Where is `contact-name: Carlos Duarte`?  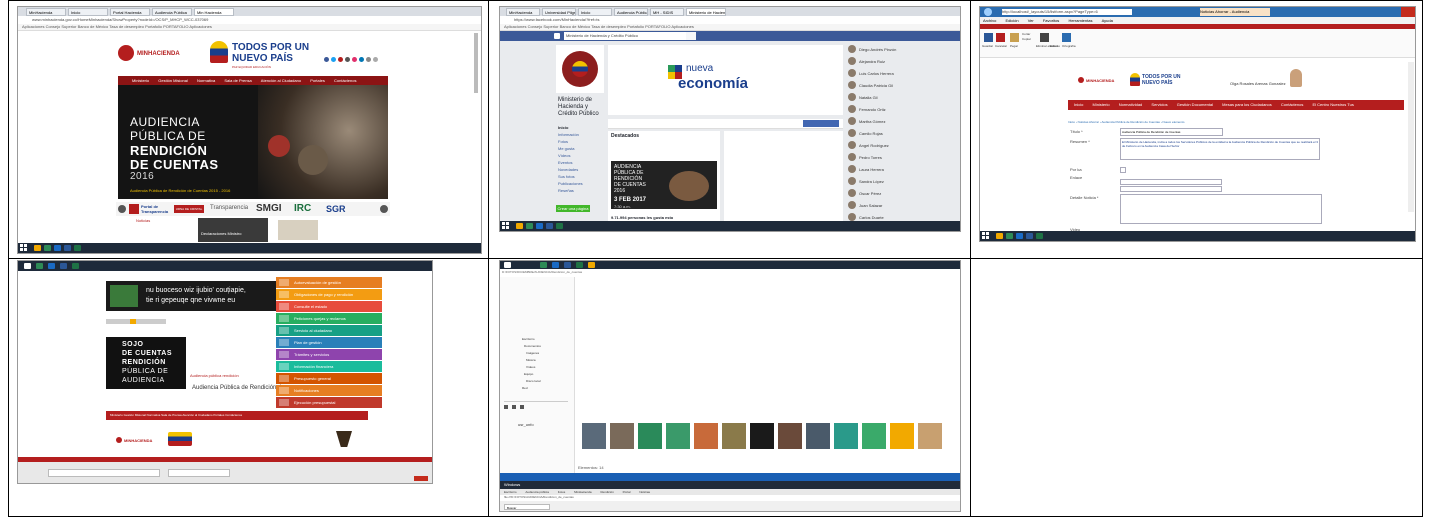 contact-name: Carlos Duarte is located at coordinates (871, 217).